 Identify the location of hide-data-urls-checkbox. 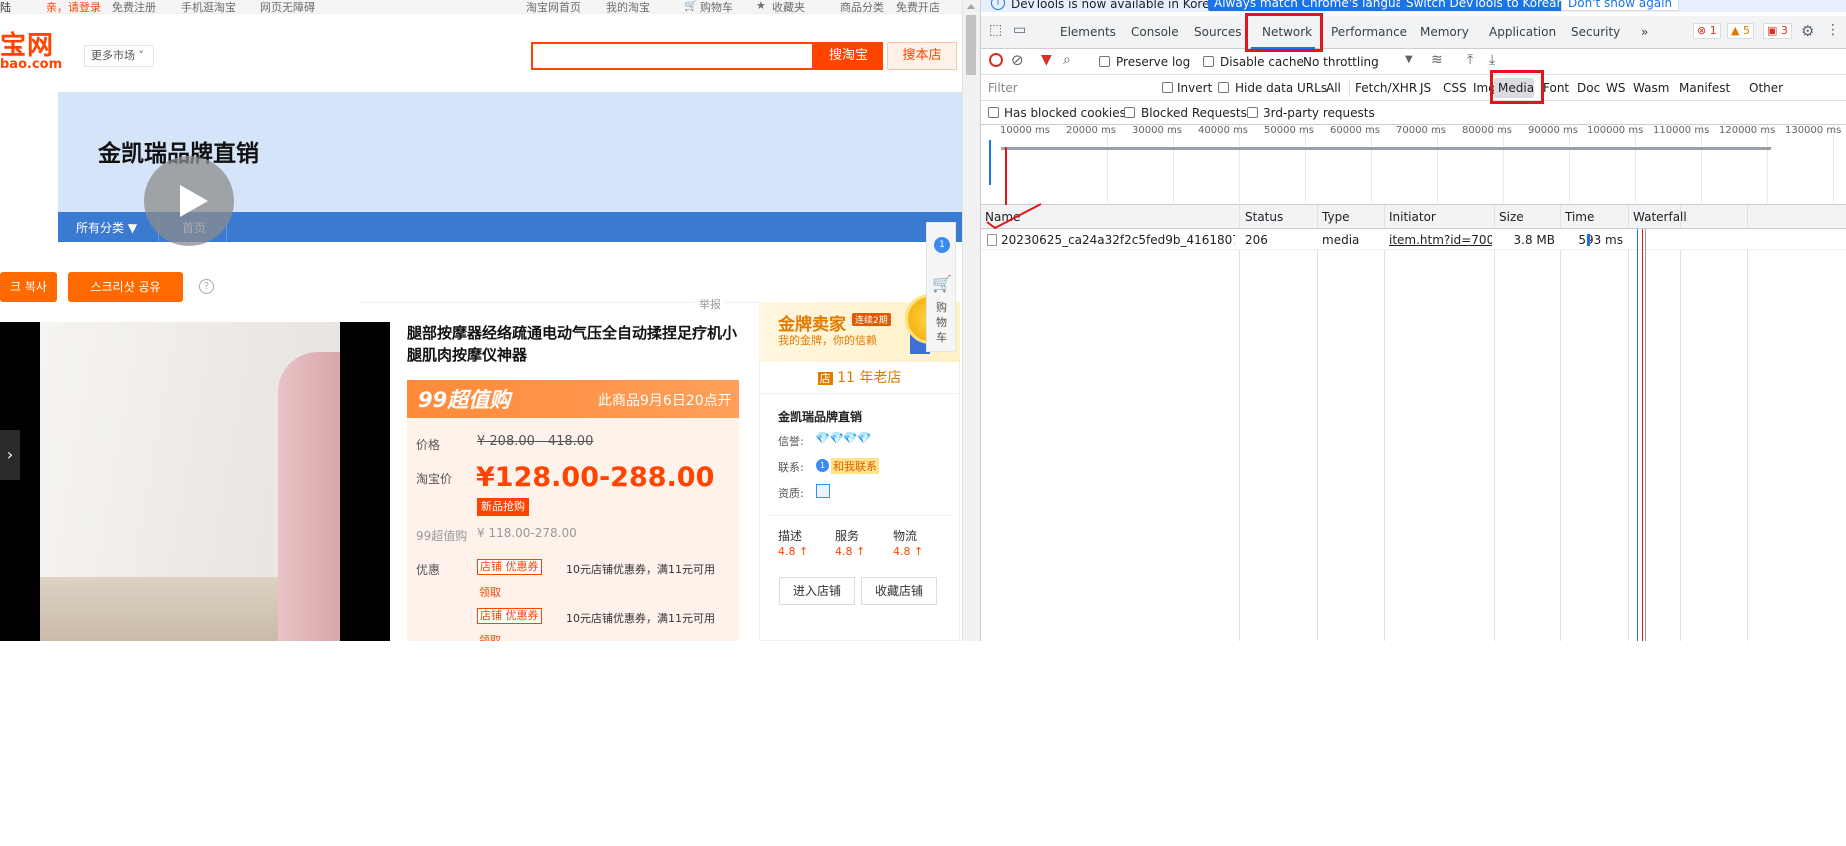
(1223, 87).